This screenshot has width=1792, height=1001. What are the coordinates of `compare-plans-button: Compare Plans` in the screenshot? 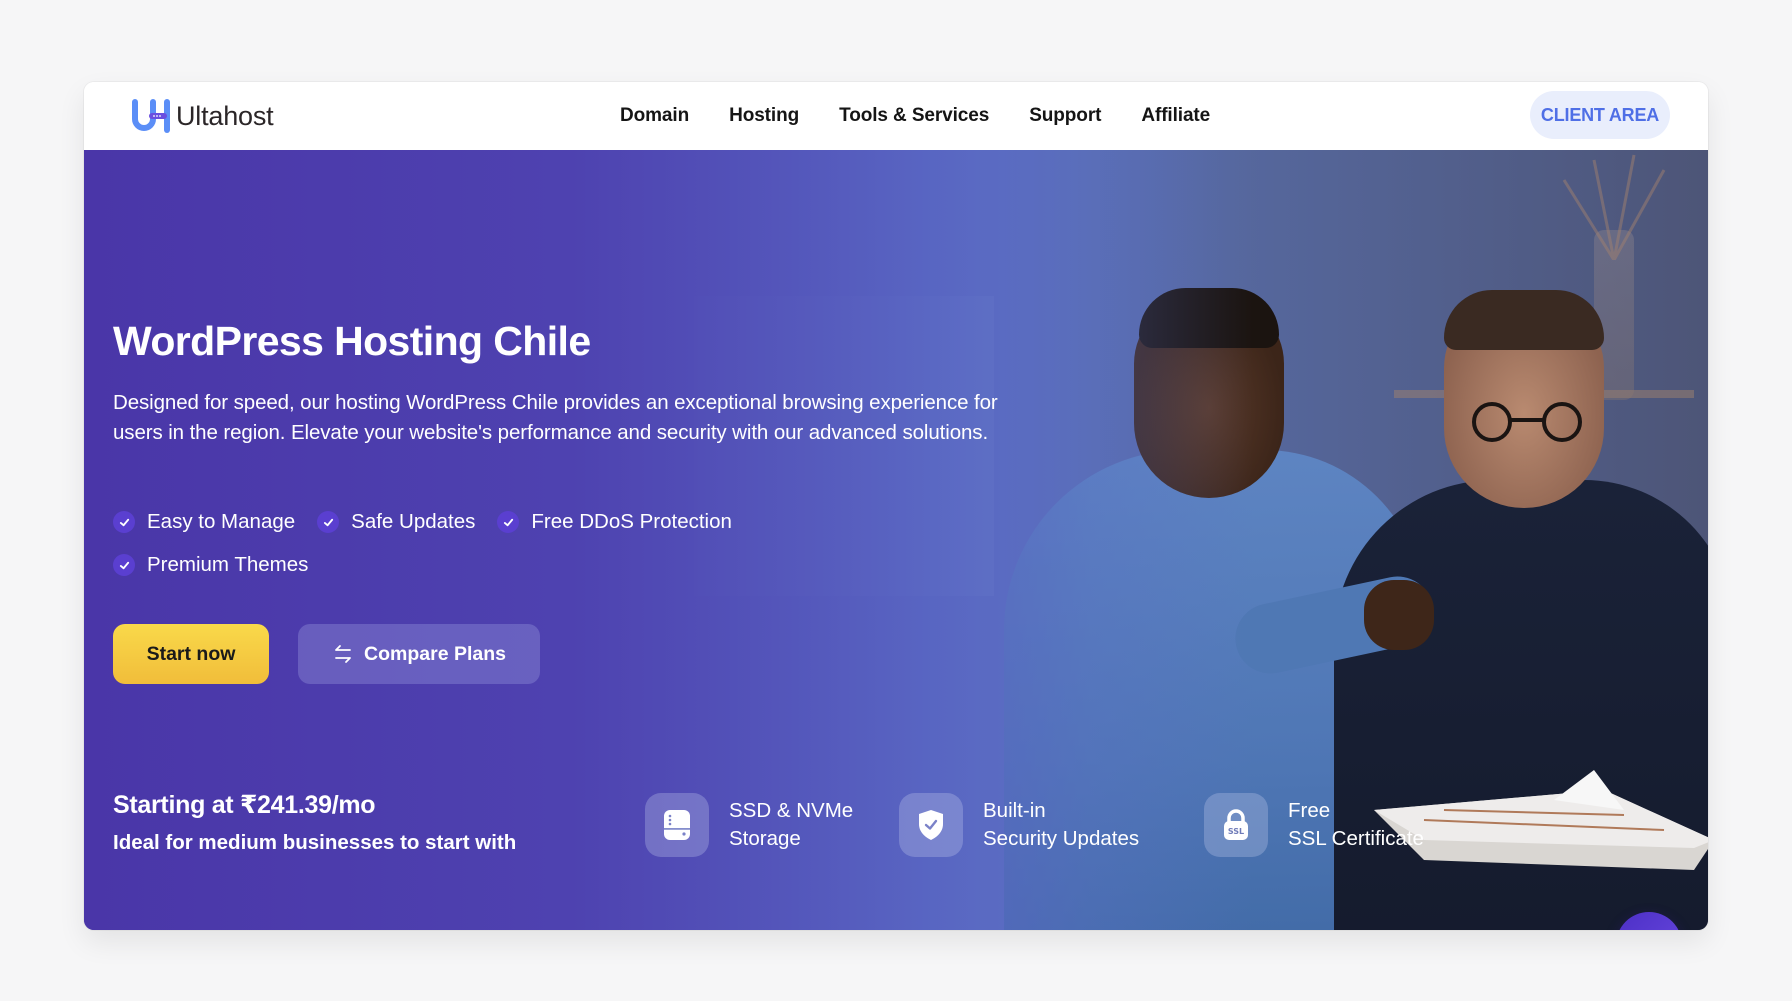 It's located at (419, 654).